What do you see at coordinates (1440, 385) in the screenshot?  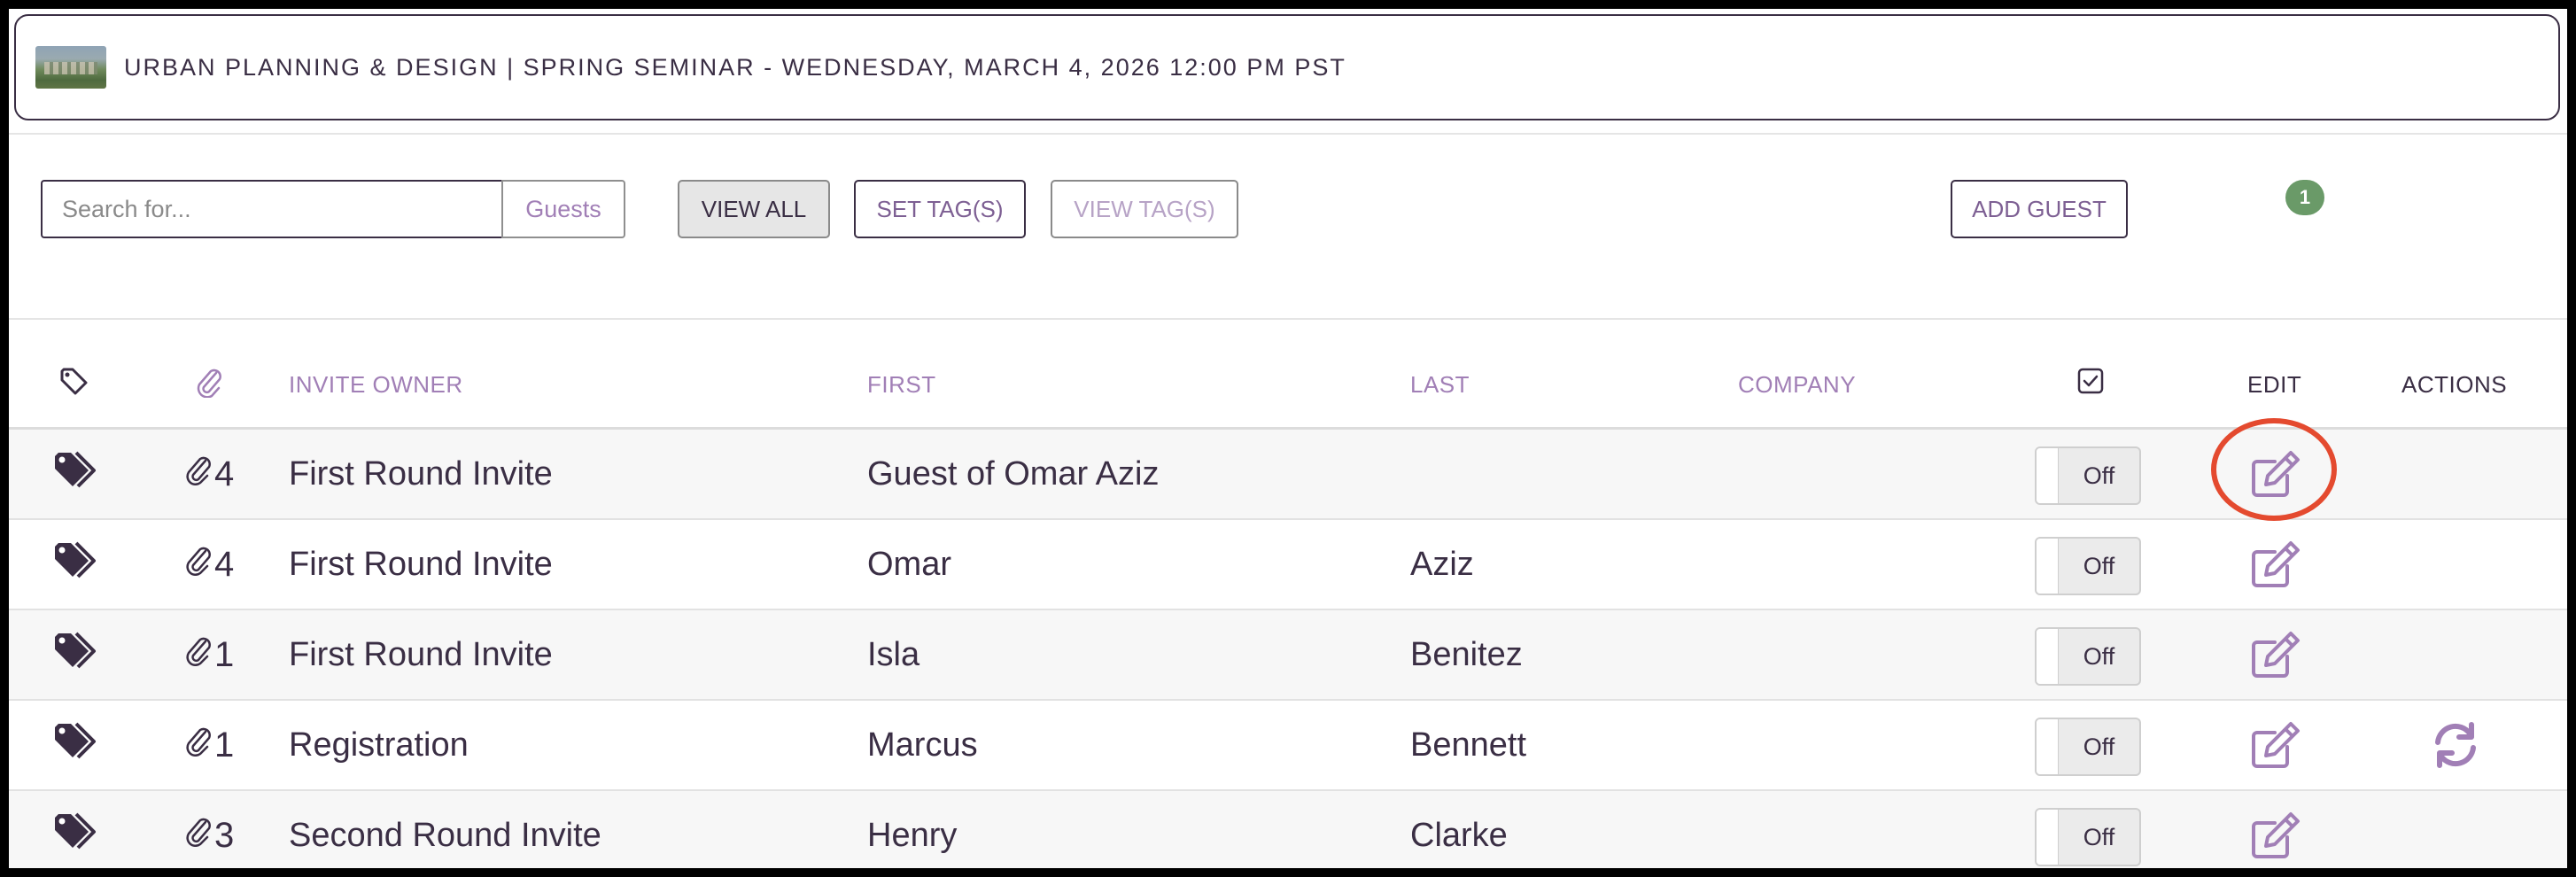 I see `column-last: LAST` at bounding box center [1440, 385].